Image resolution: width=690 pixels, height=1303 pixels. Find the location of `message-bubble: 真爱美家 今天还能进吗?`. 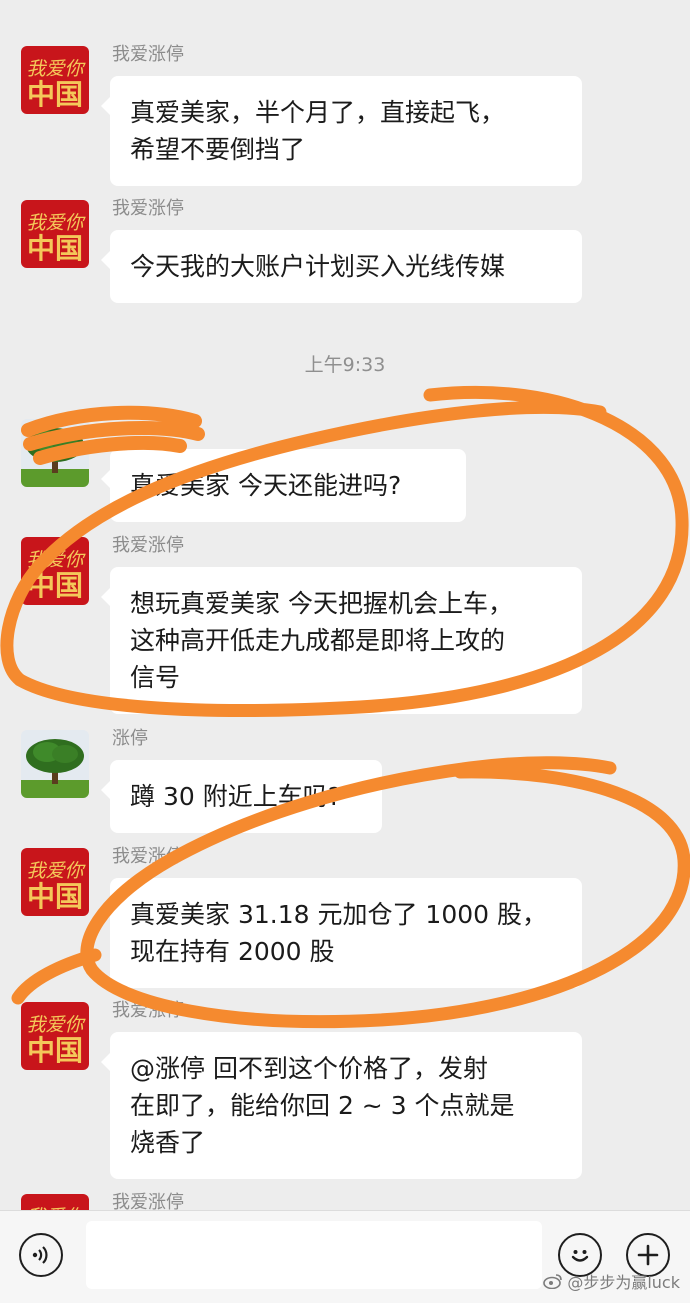

message-bubble: 真爱美家 今天还能进吗? is located at coordinates (283, 485).